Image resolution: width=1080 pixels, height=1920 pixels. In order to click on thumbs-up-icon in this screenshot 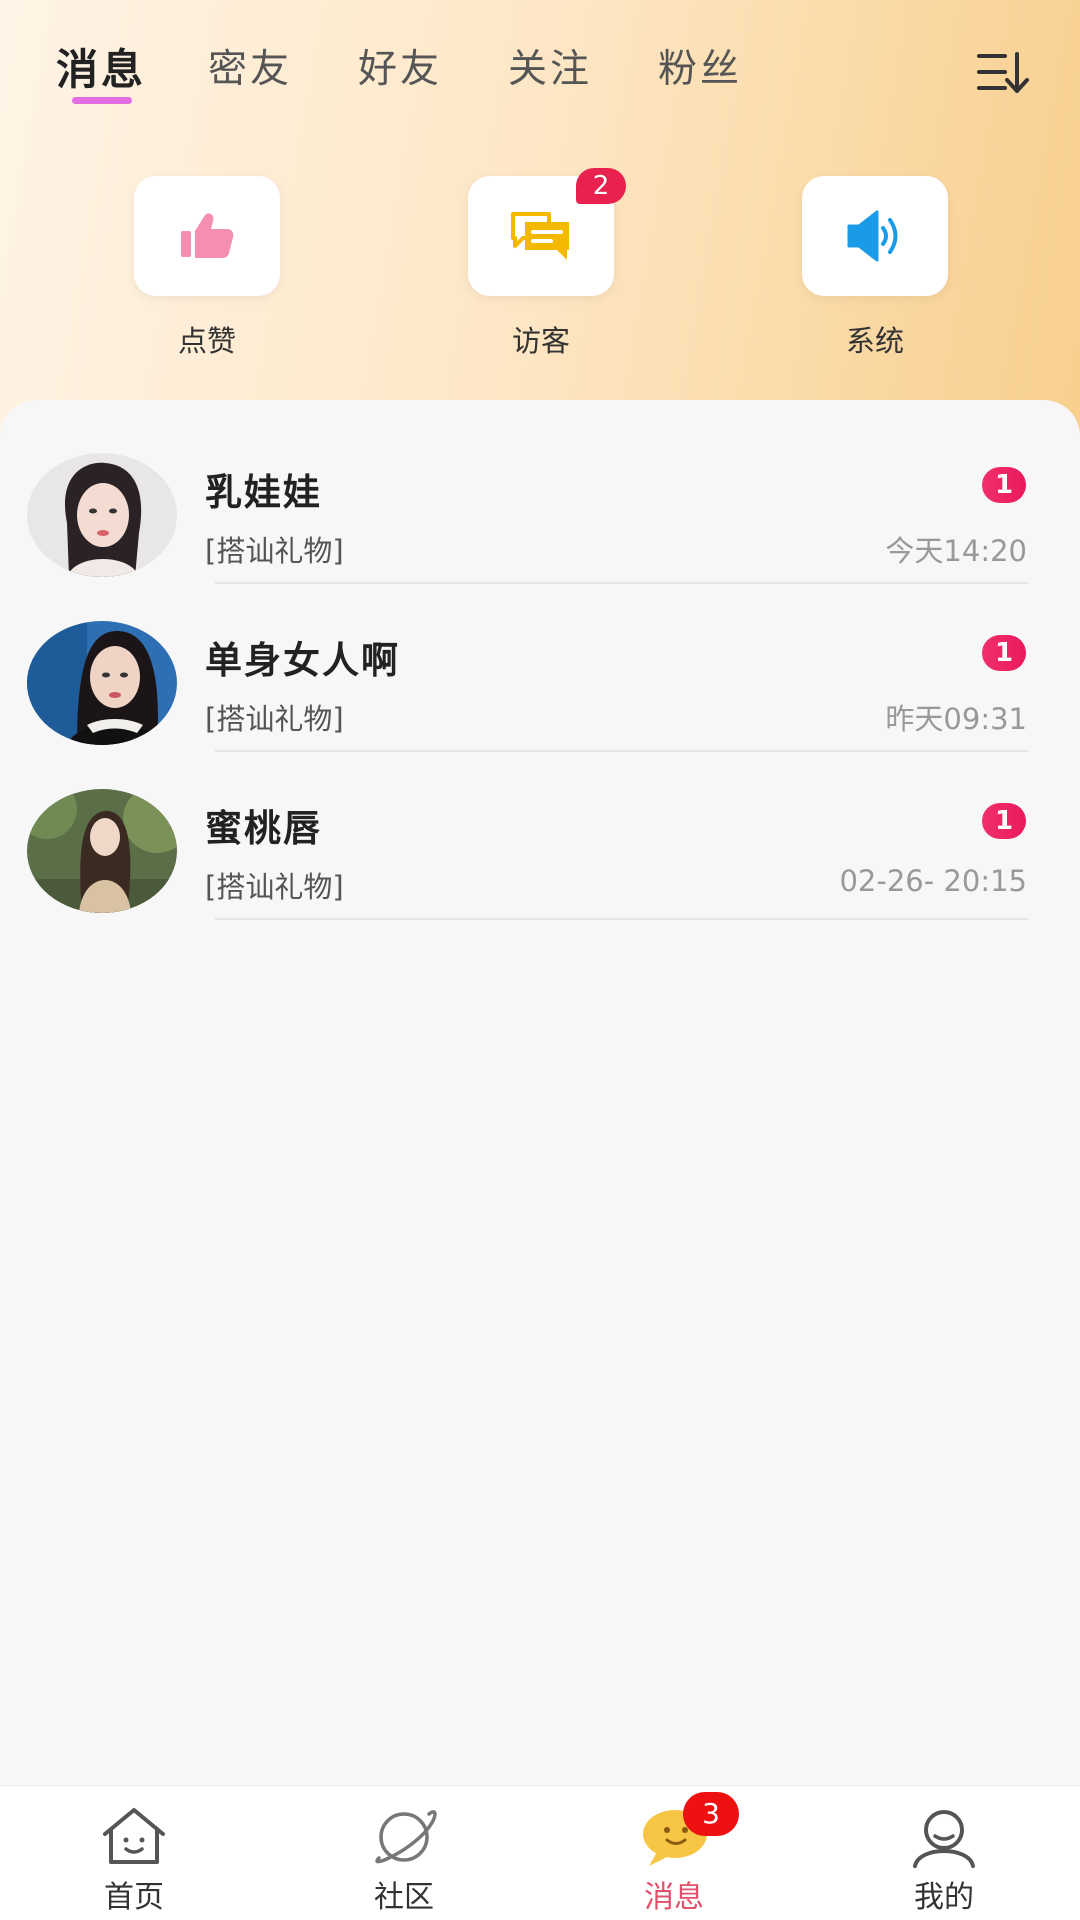, I will do `click(207, 235)`.